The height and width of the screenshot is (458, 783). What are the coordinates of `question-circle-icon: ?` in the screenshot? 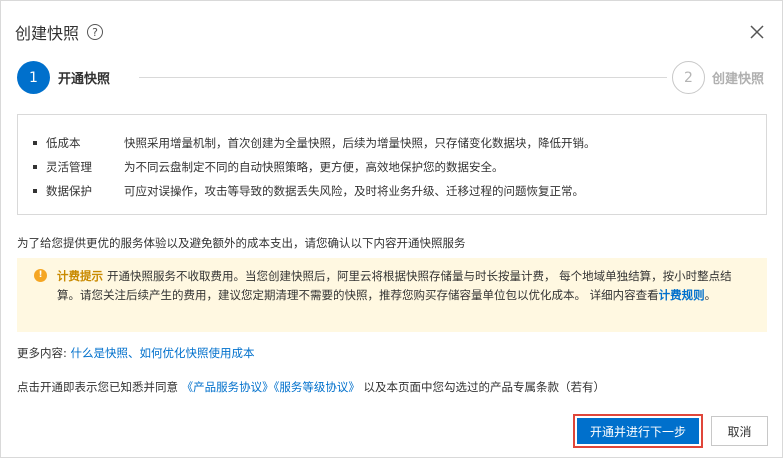 It's located at (95, 32).